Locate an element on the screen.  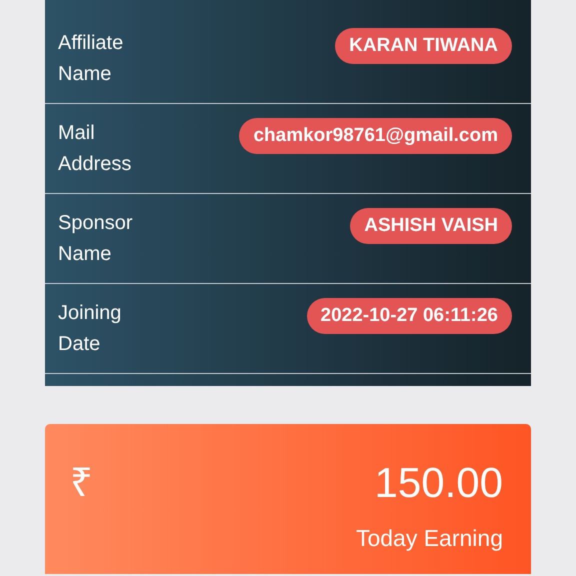
currency-symbol: ₹ is located at coordinates (81, 483).